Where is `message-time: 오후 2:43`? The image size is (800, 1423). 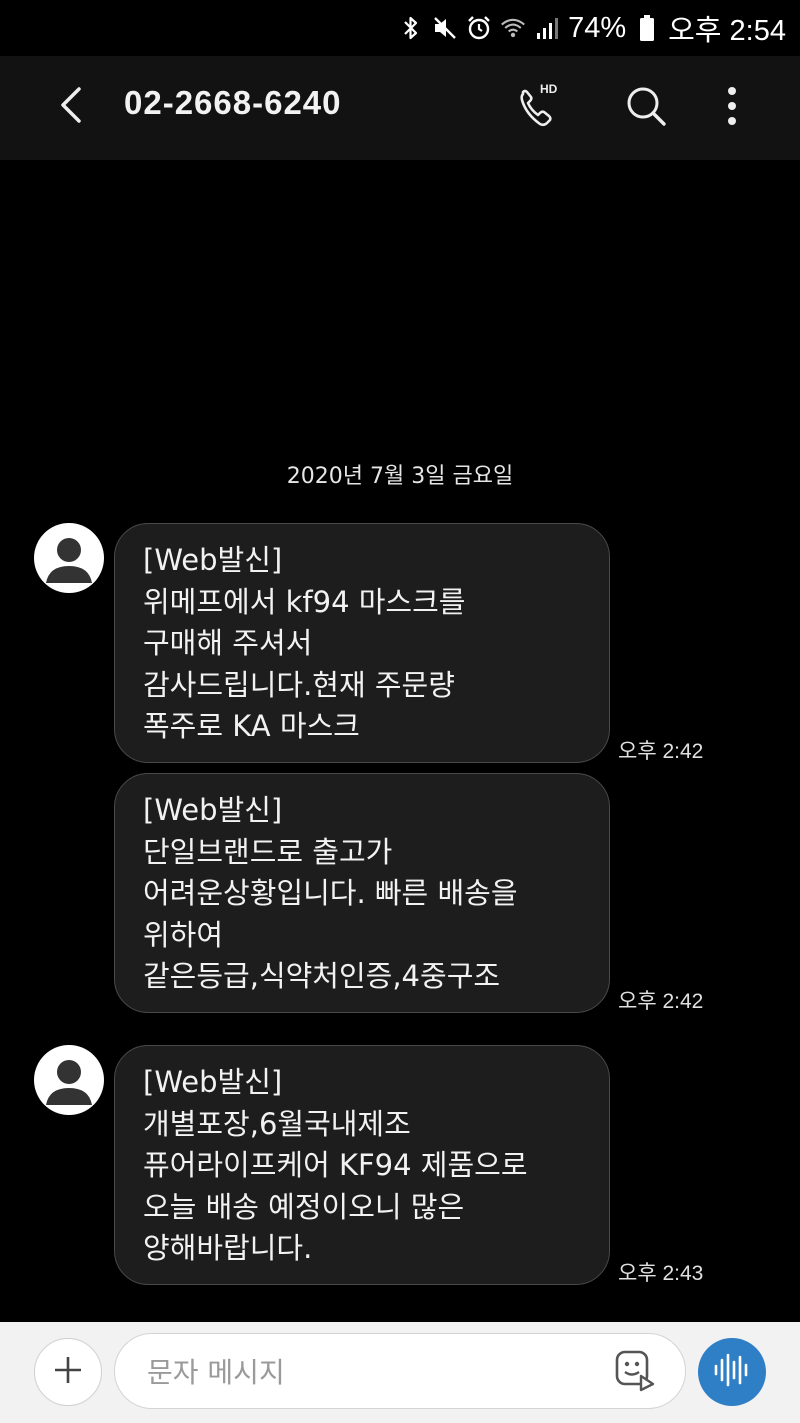 message-time: 오후 2:43 is located at coordinates (661, 1273).